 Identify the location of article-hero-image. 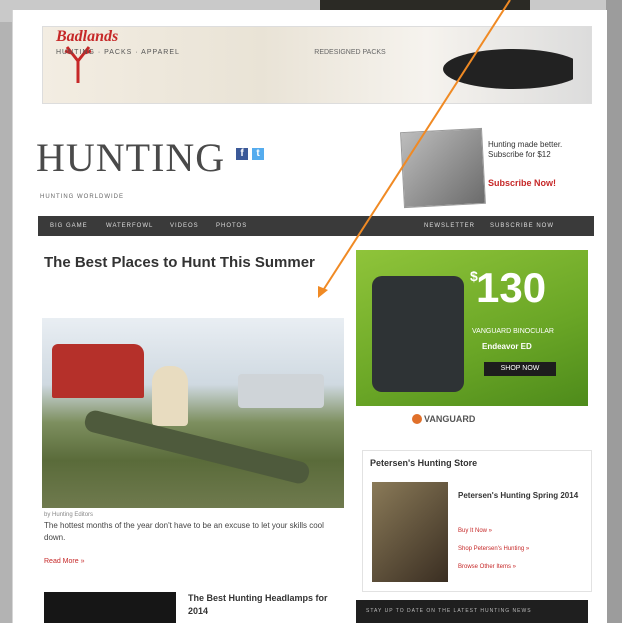
(193, 413).